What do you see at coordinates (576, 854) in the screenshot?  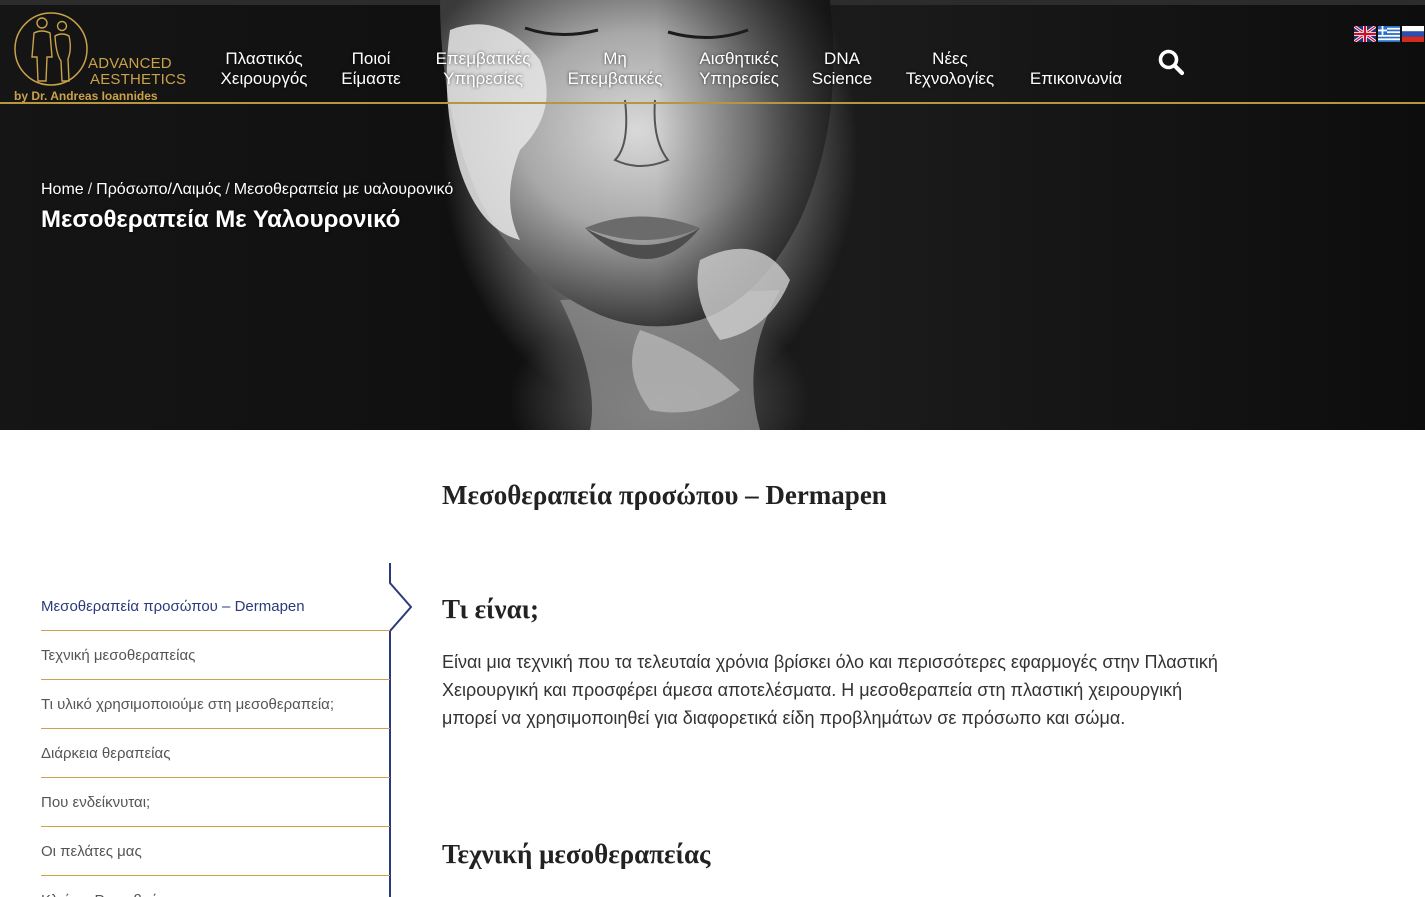 I see `section-heading-technique: Τεχνική μεσοθεραπείας` at bounding box center [576, 854].